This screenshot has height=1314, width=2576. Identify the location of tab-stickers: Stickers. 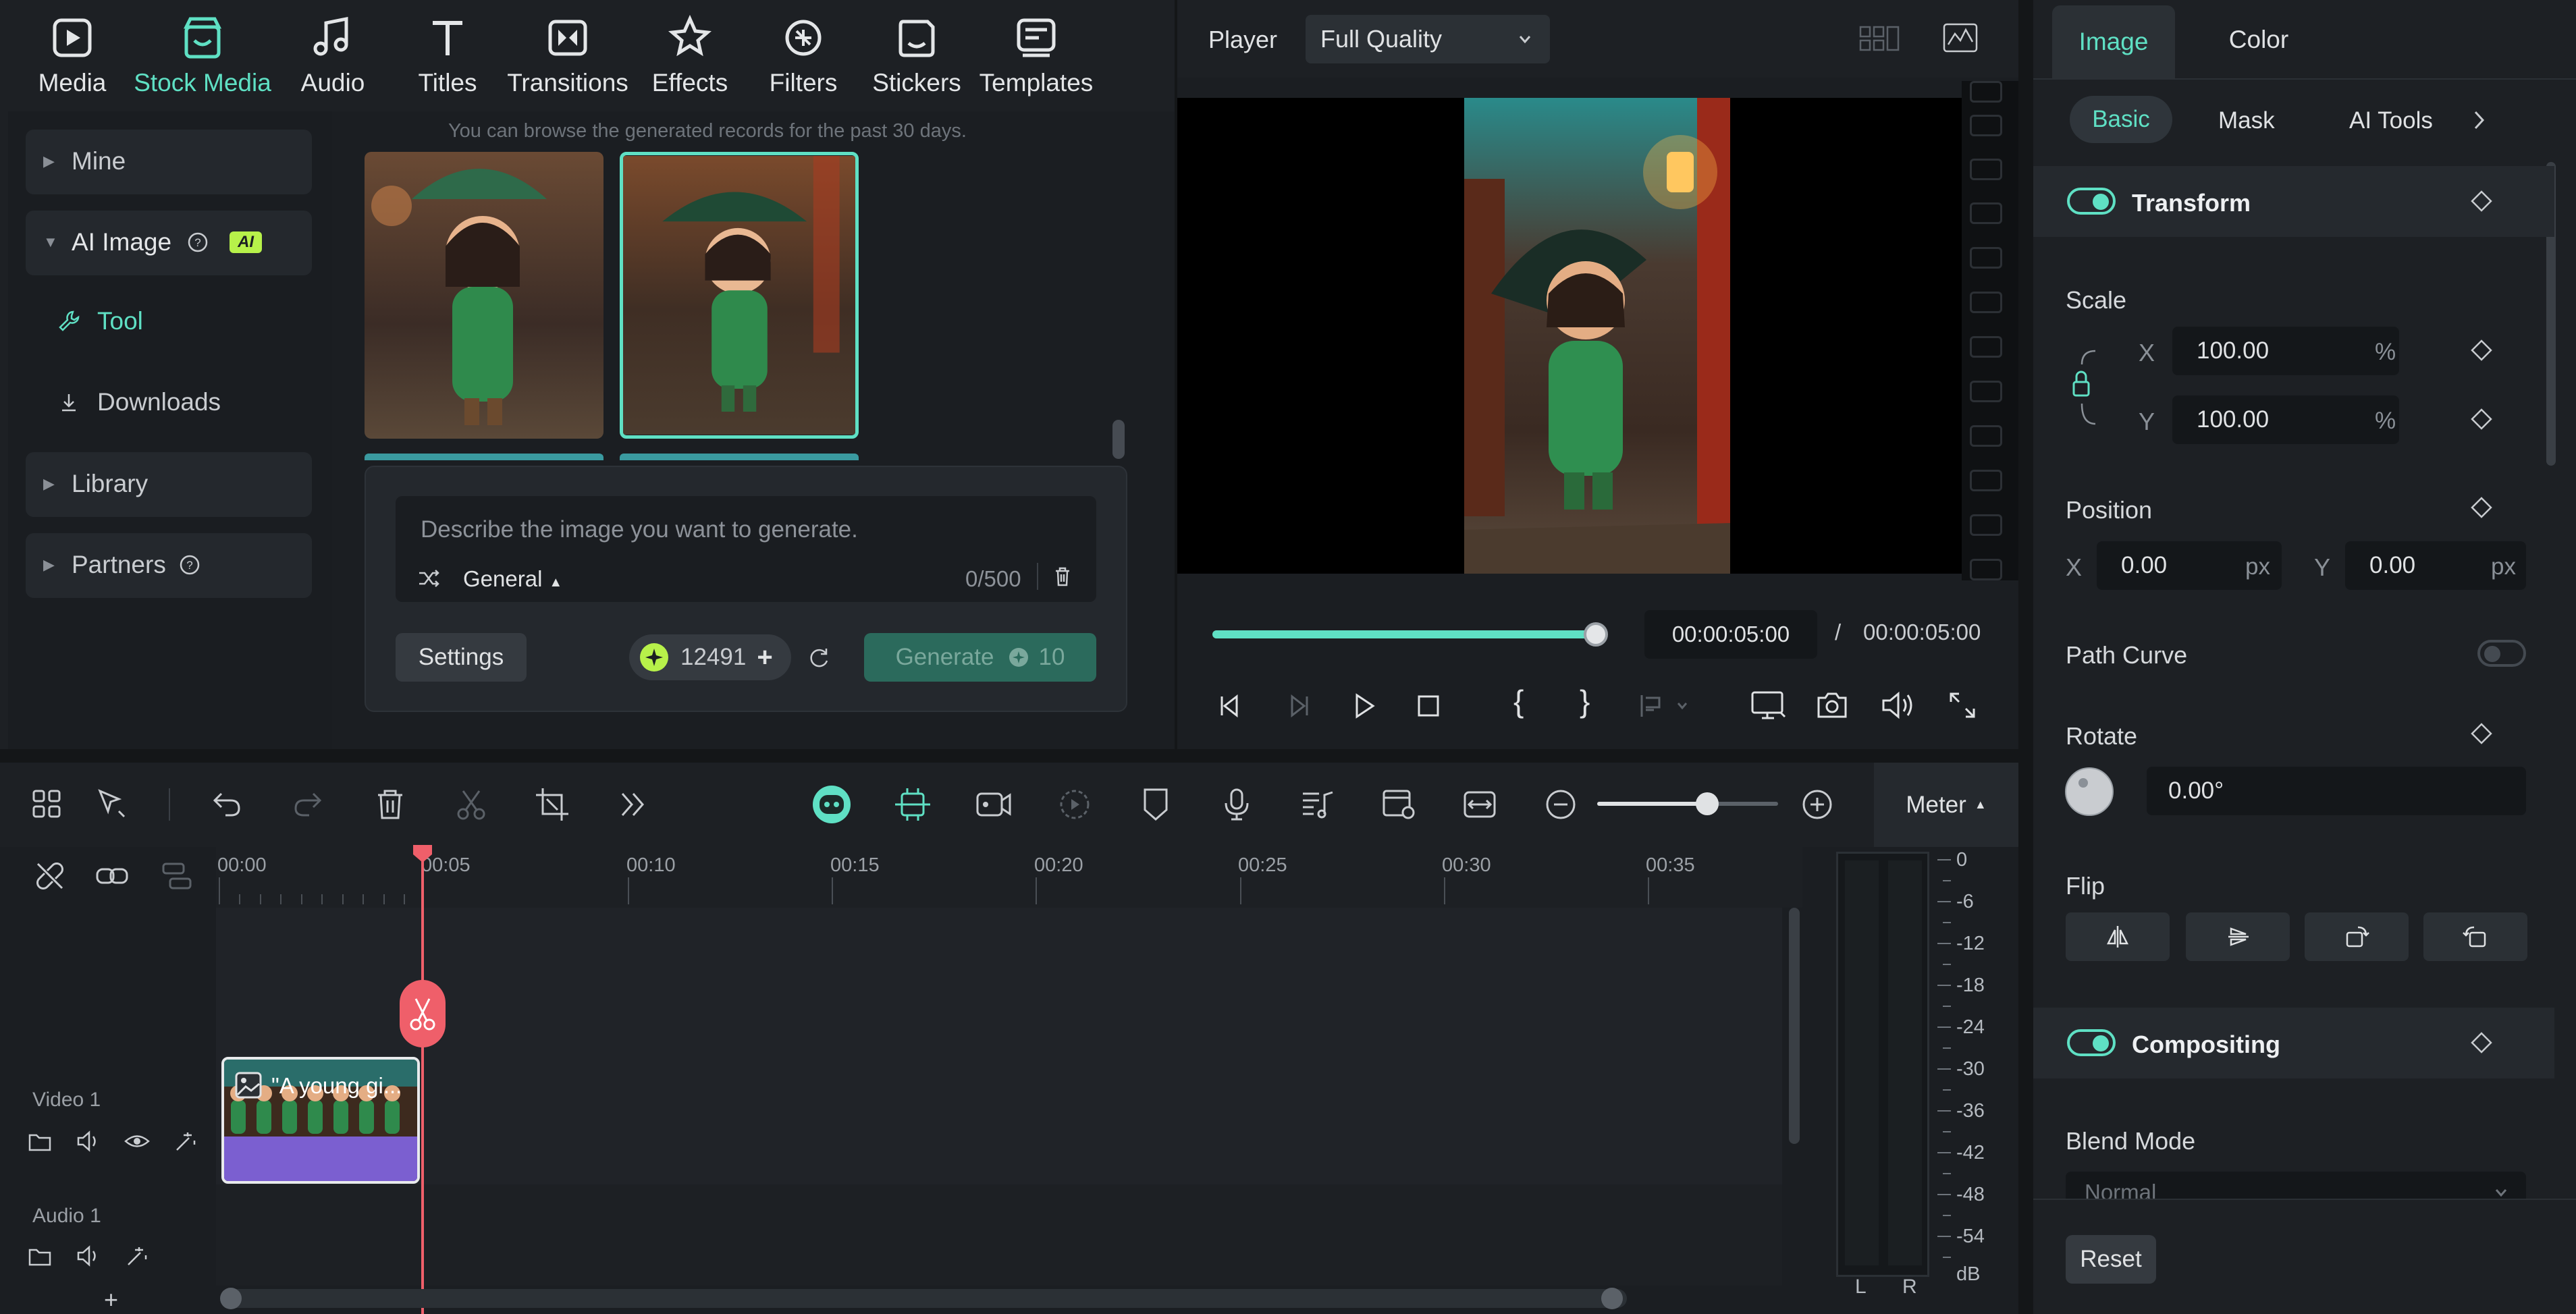
(917, 58).